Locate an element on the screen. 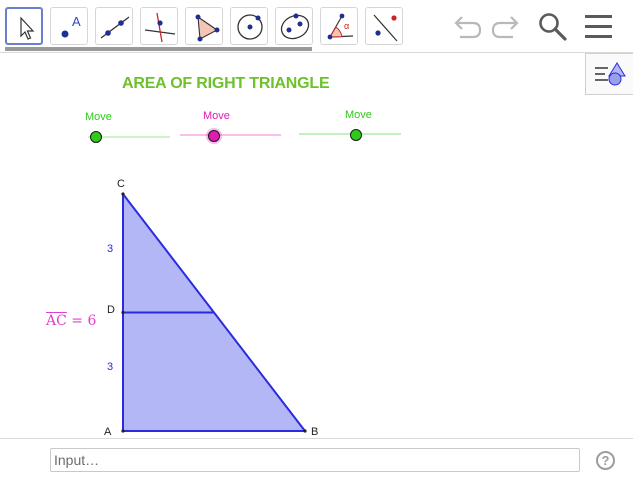 The image size is (633, 484). ac-length-label: AC = 6 is located at coordinates (71, 321).